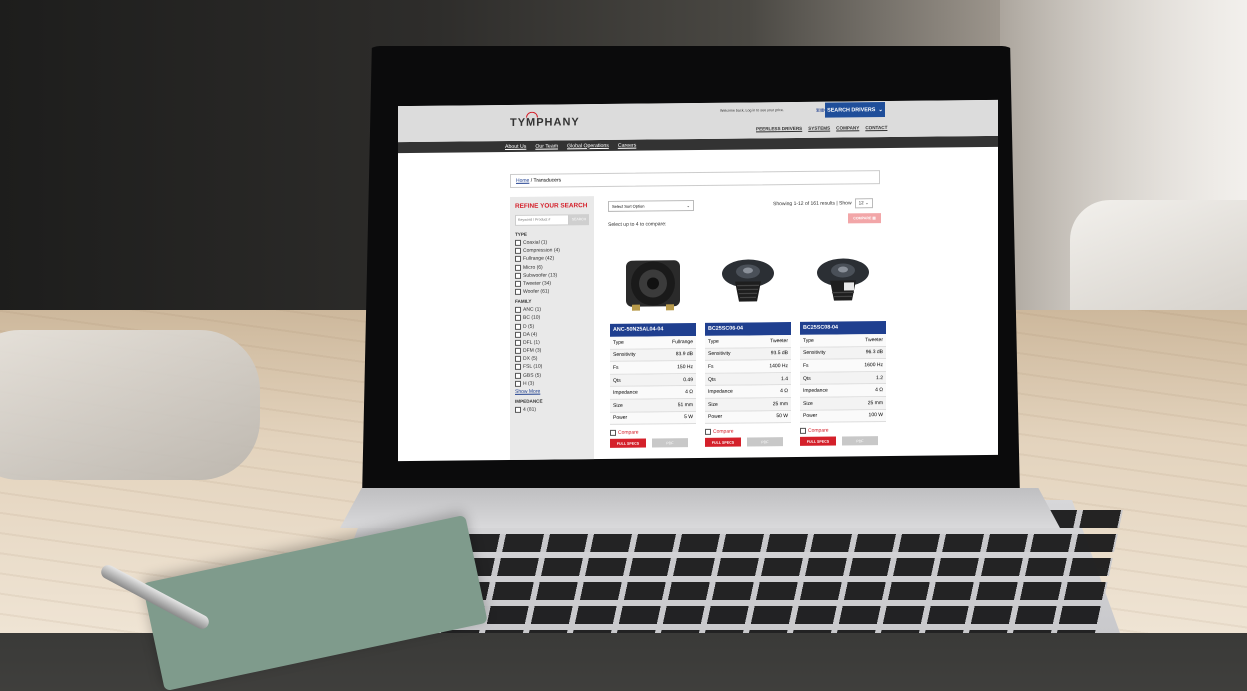 This screenshot has height=691, width=1247. I want to click on filter-option-family: D (5), so click(552, 326).